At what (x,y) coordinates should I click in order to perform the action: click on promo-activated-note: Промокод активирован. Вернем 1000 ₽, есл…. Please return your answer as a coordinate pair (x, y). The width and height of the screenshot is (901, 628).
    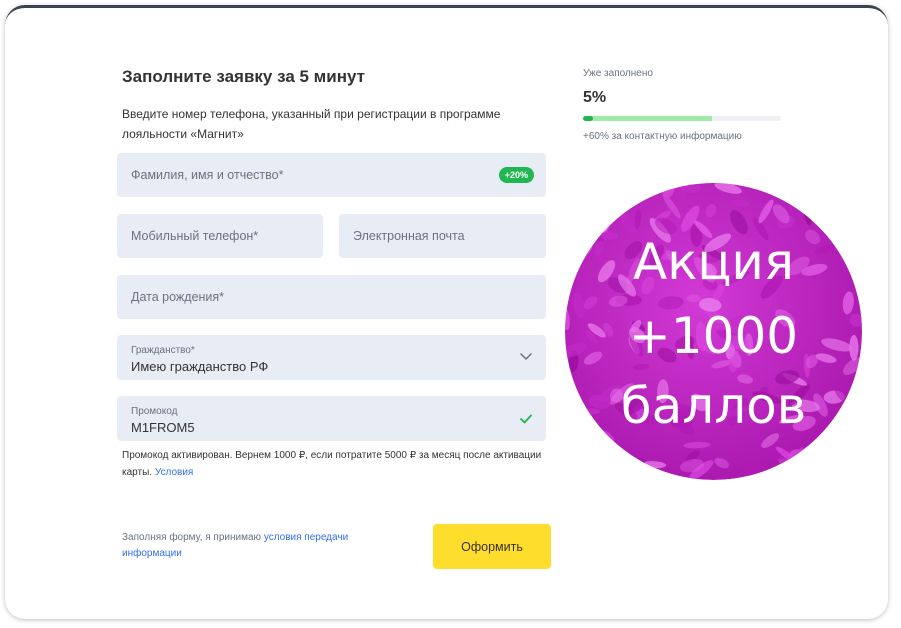
    Looking at the image, I should click on (332, 464).